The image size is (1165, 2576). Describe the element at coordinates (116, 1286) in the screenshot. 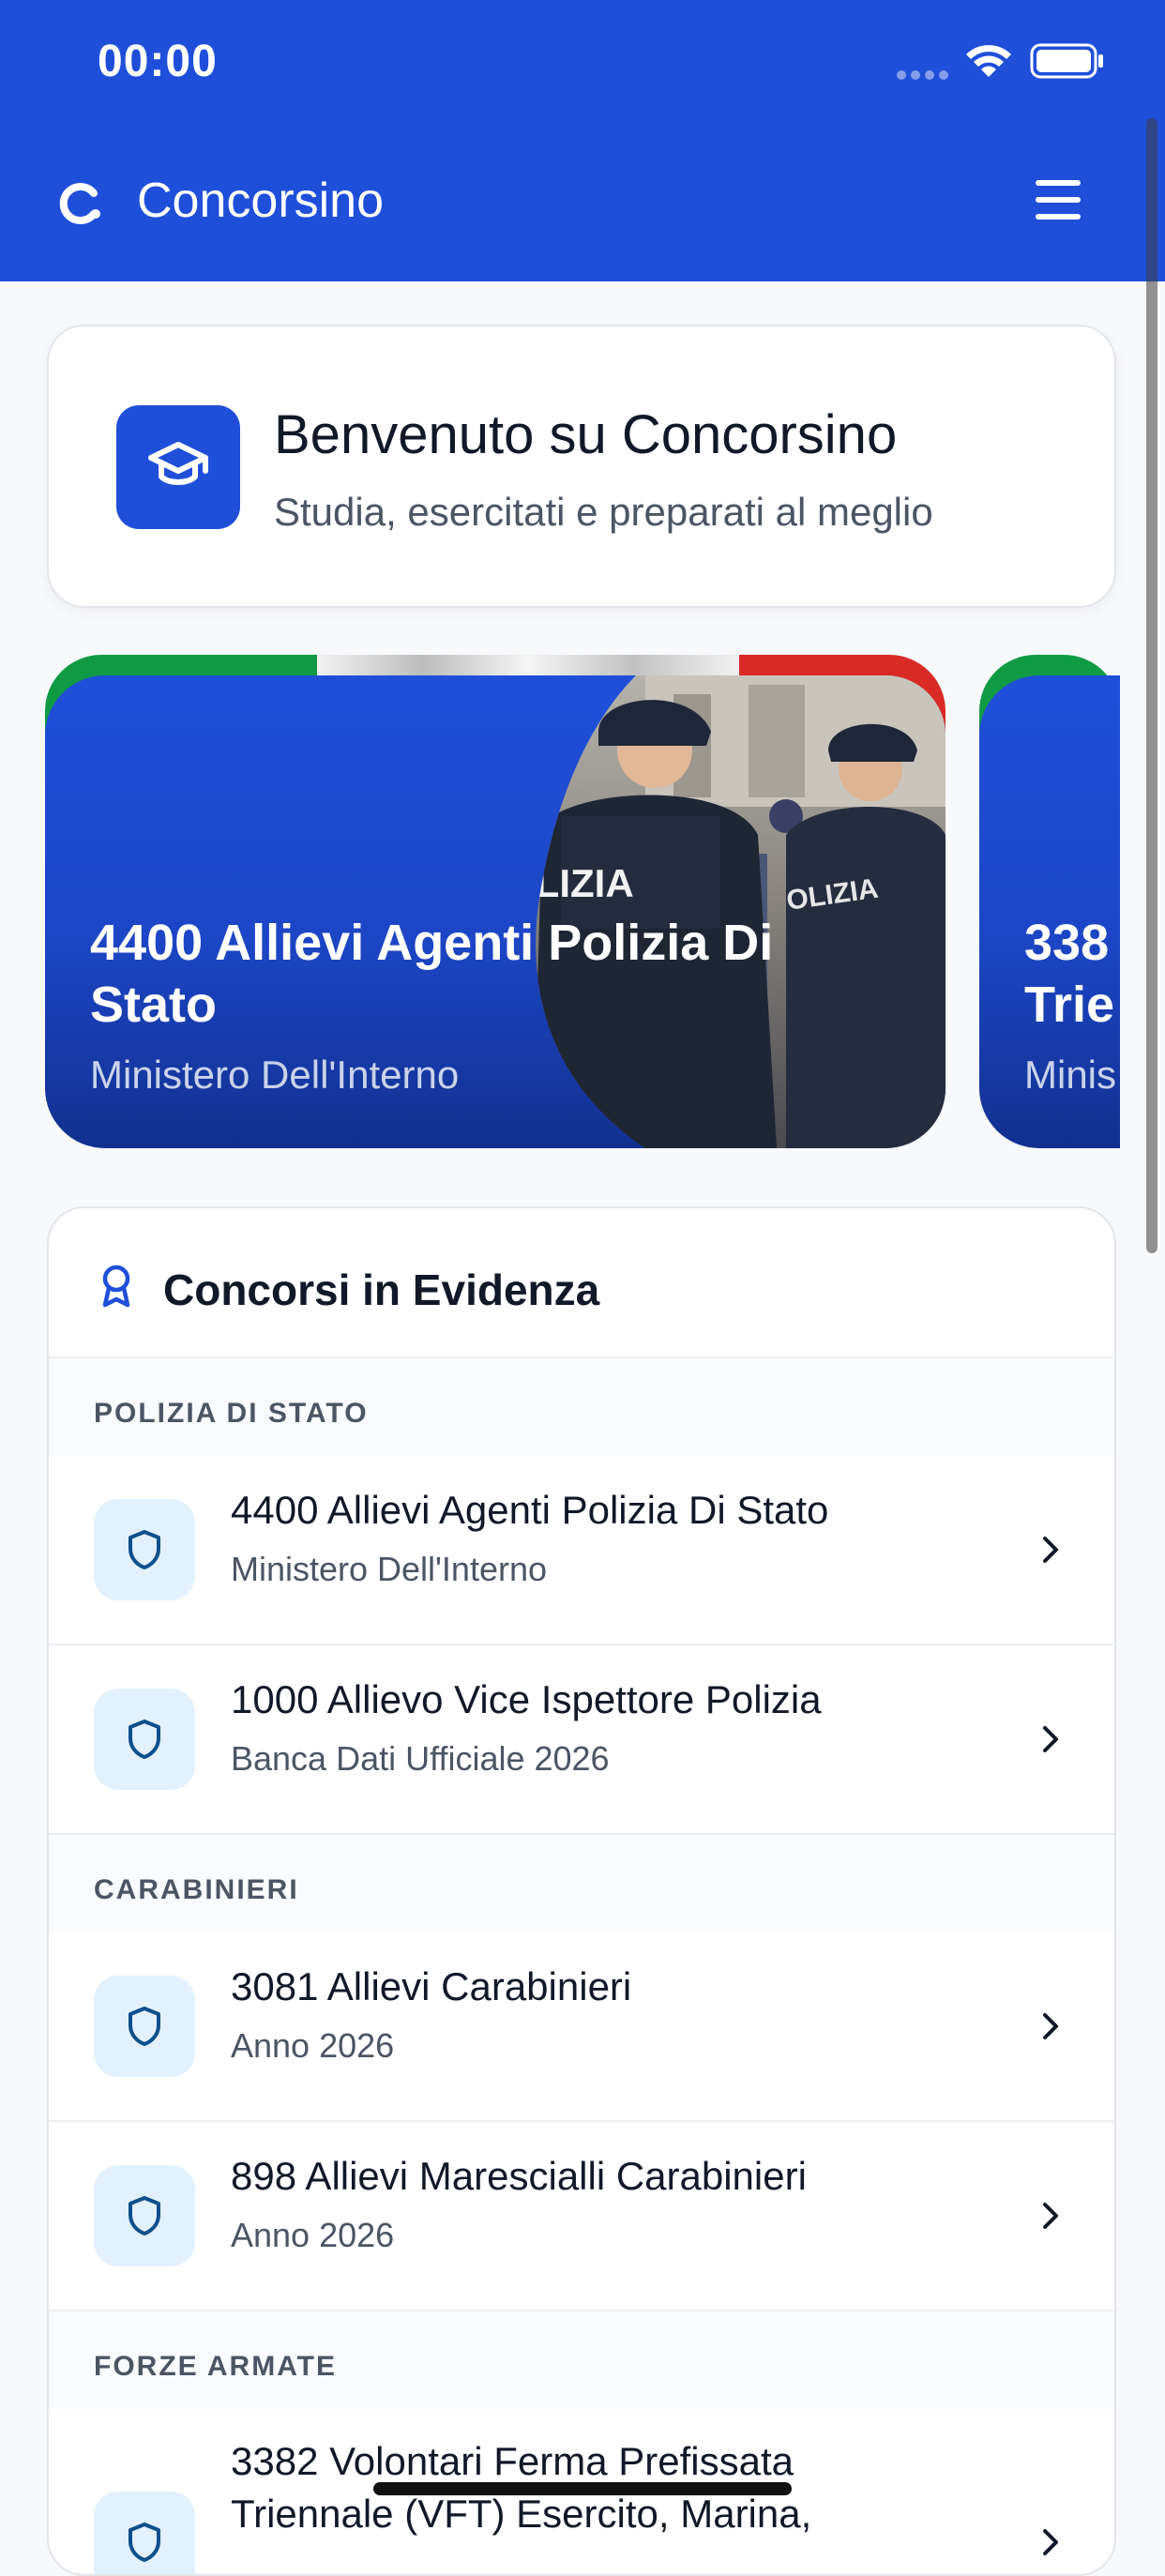

I see `award-ribbon-icon` at that location.